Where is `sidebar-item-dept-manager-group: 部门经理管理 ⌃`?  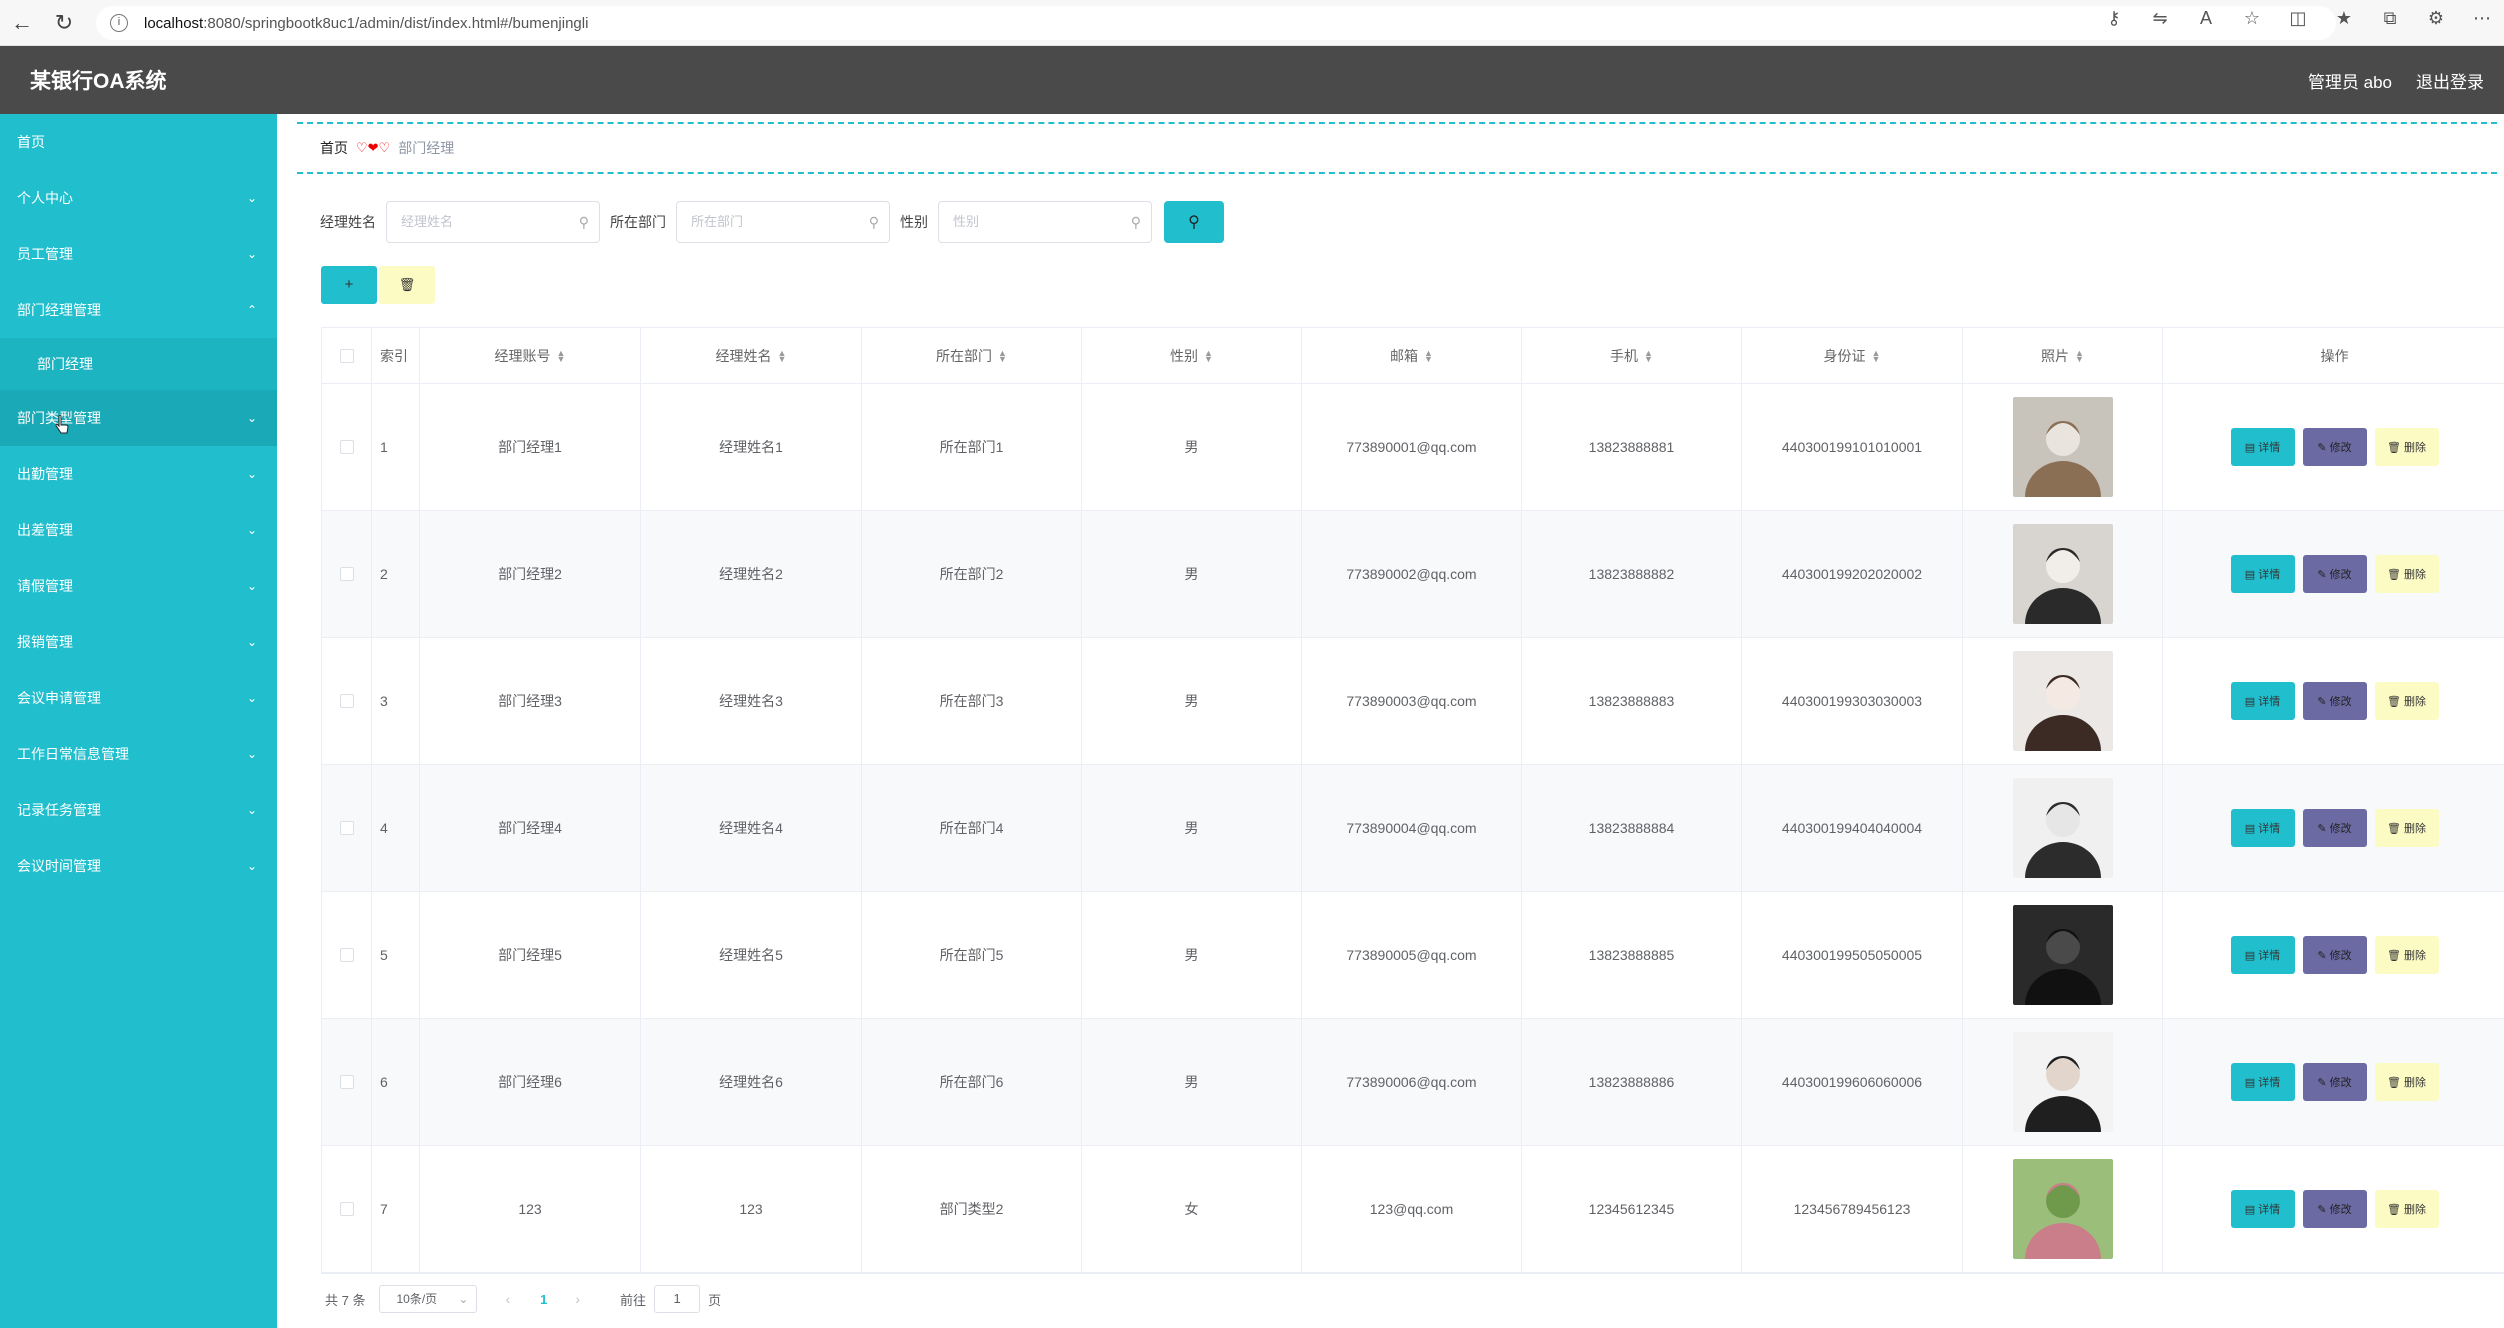
sidebar-item-dept-manager-group: 部门经理管理 ⌃ is located at coordinates (138, 310).